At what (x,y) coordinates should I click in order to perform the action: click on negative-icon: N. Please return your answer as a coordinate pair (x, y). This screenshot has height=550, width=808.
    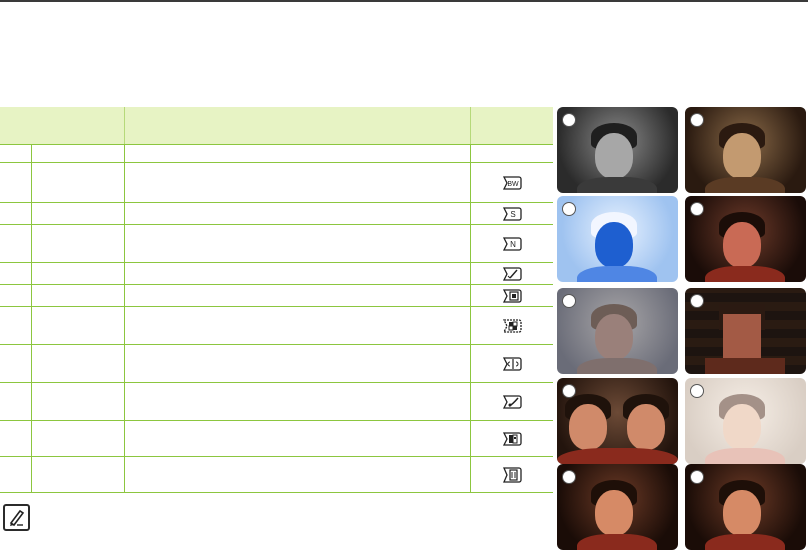
    Looking at the image, I should click on (512, 243).